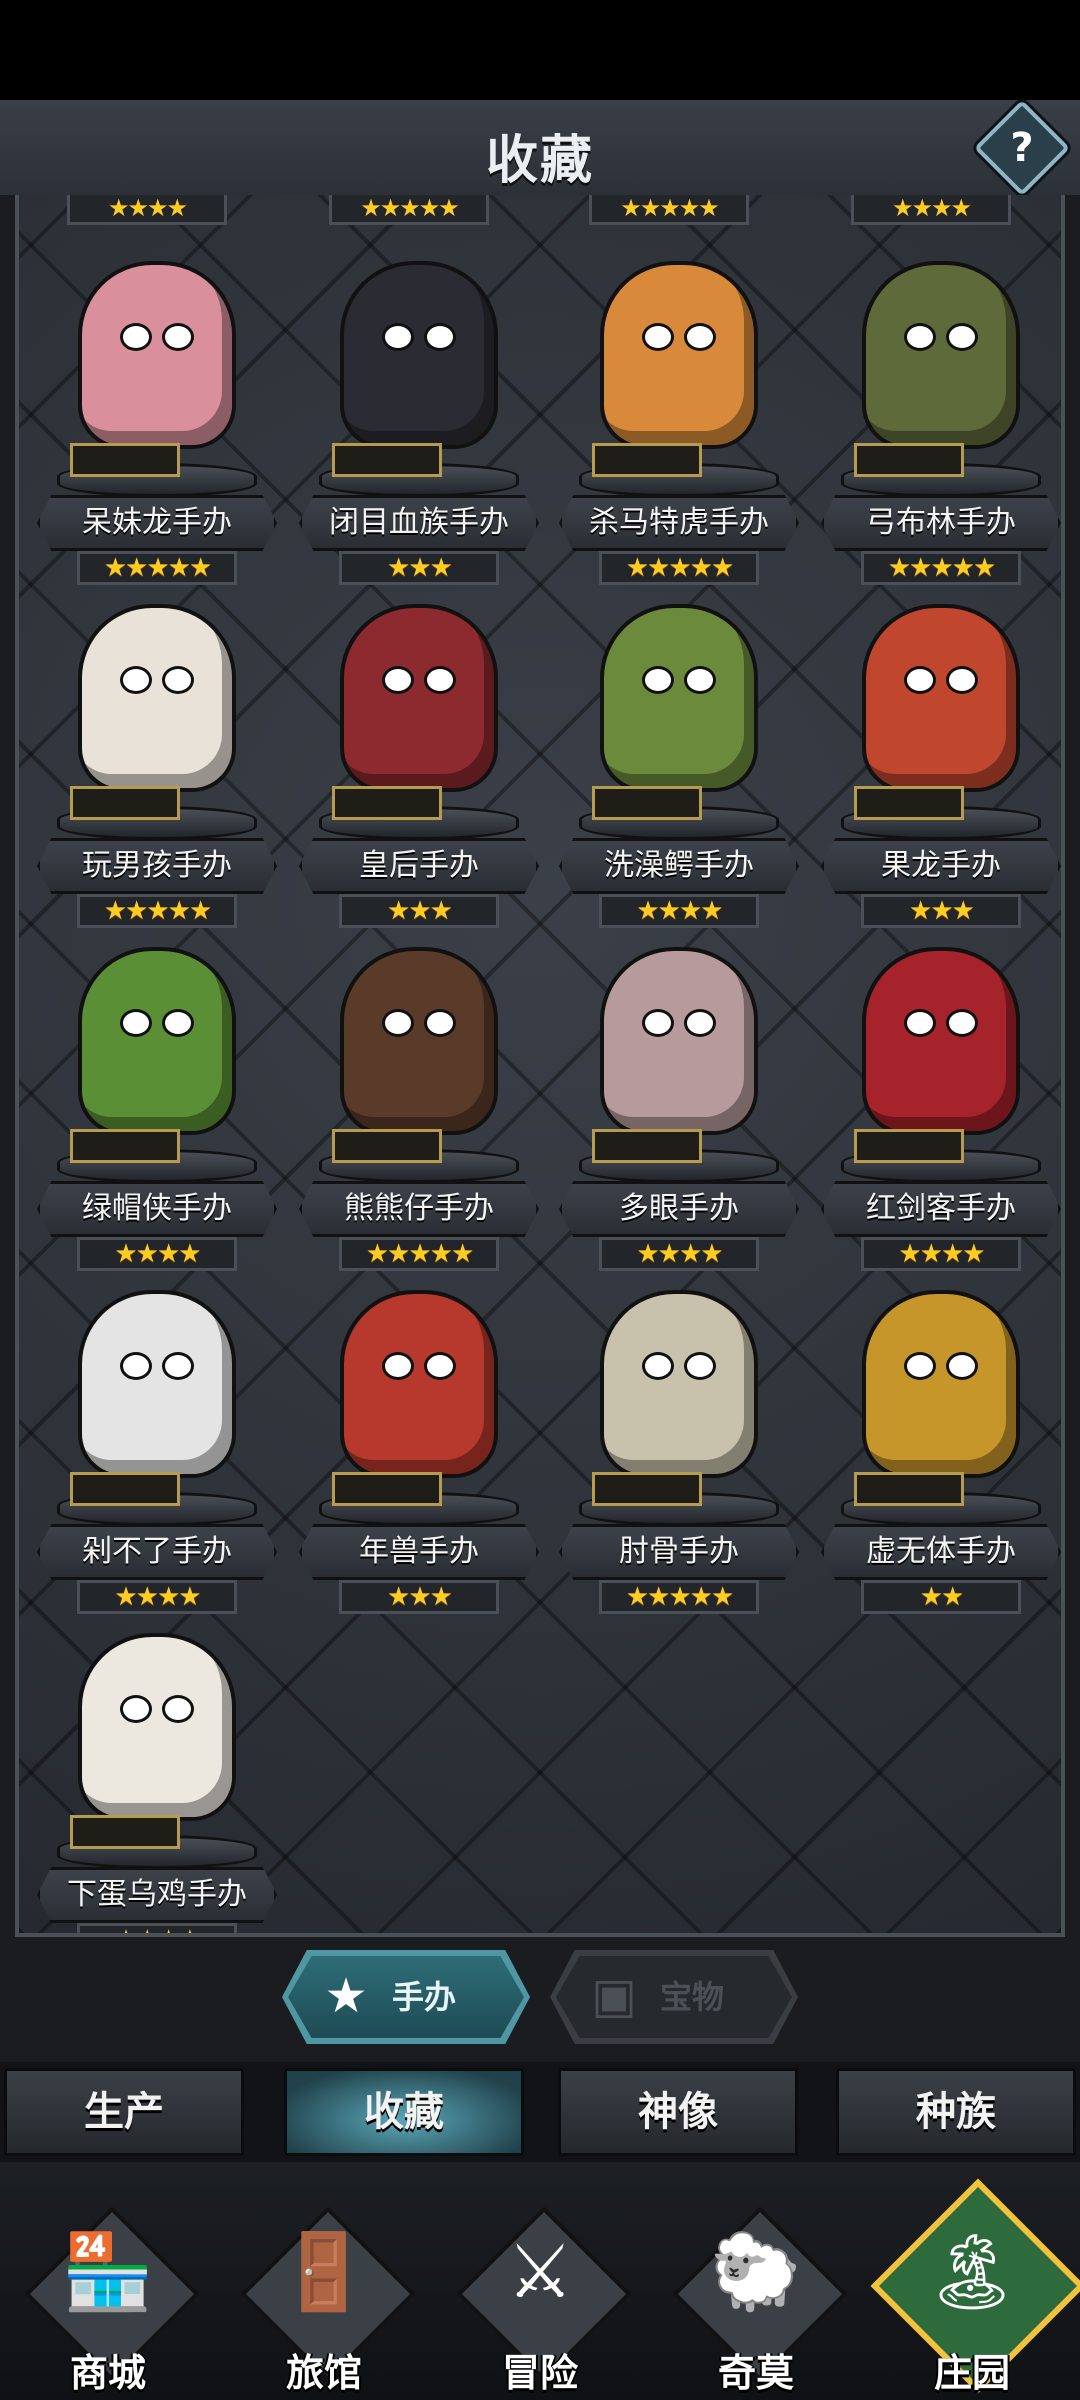  I want to click on figure-card: 玩男孩手办 ★★★★★, so click(157, 758).